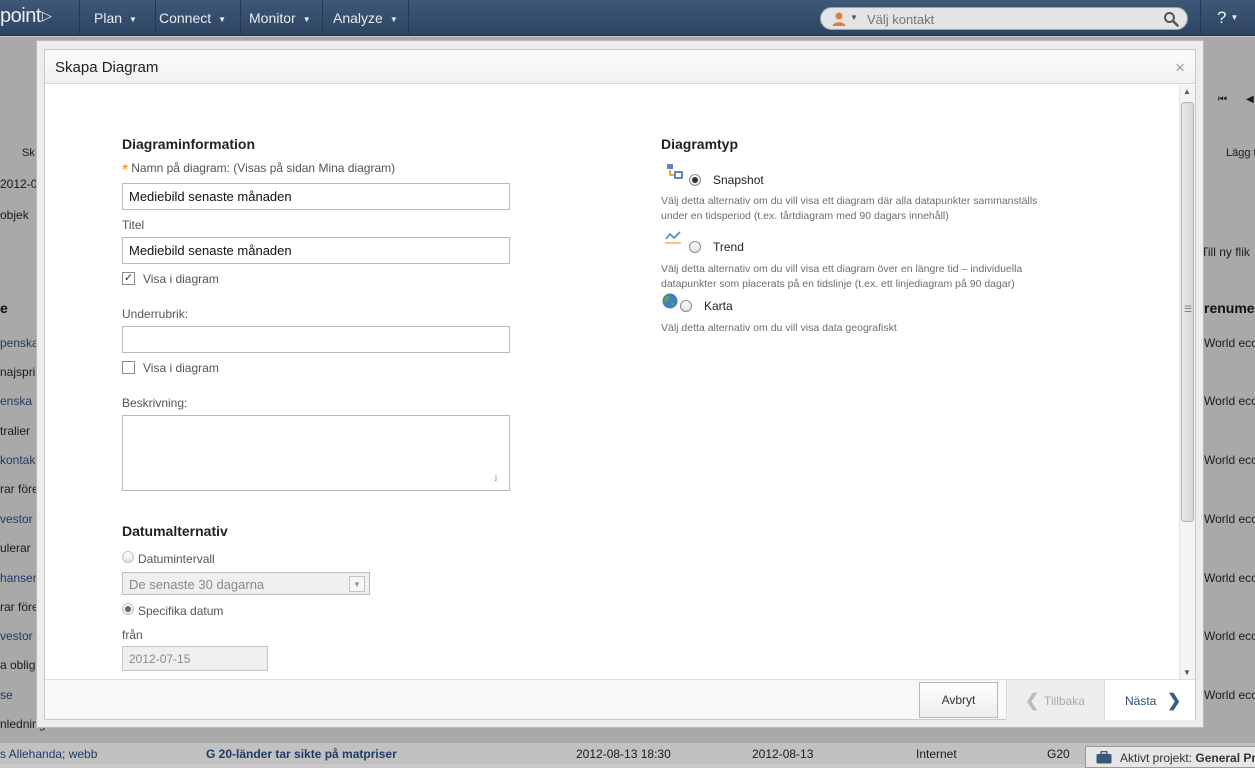 The height and width of the screenshot is (768, 1255). I want to click on active-project-indicator: Aktivt projekt: General Pr, so click(1170, 757).